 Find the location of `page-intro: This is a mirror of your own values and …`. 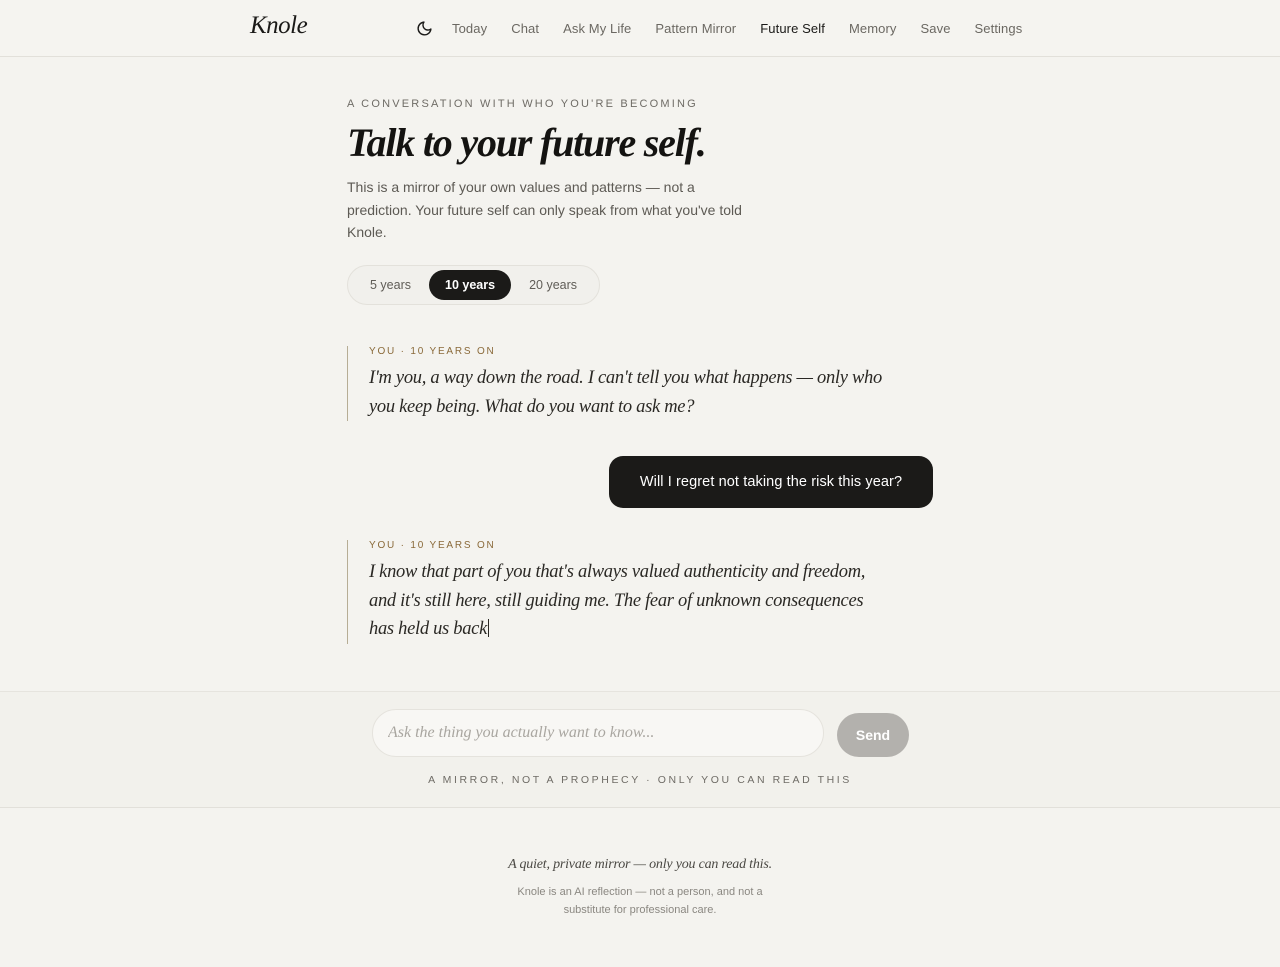

page-intro: This is a mirror of your own values and … is located at coordinates (544, 209).